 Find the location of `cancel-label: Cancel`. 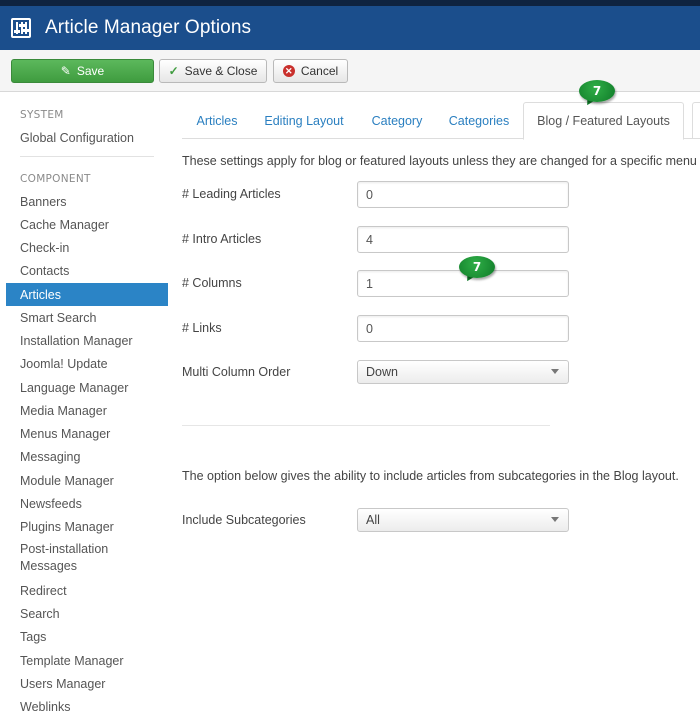

cancel-label: Cancel is located at coordinates (319, 71).